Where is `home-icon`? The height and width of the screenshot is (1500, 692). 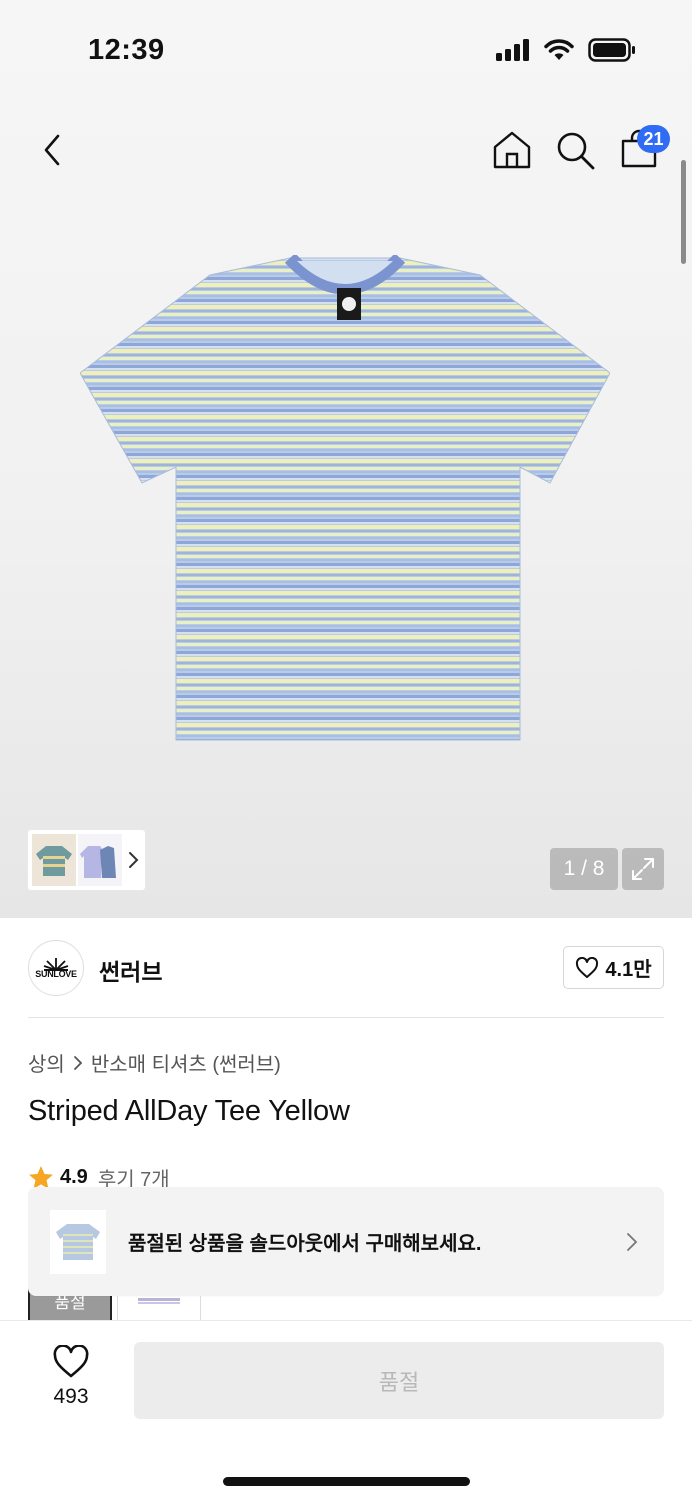 home-icon is located at coordinates (512, 150).